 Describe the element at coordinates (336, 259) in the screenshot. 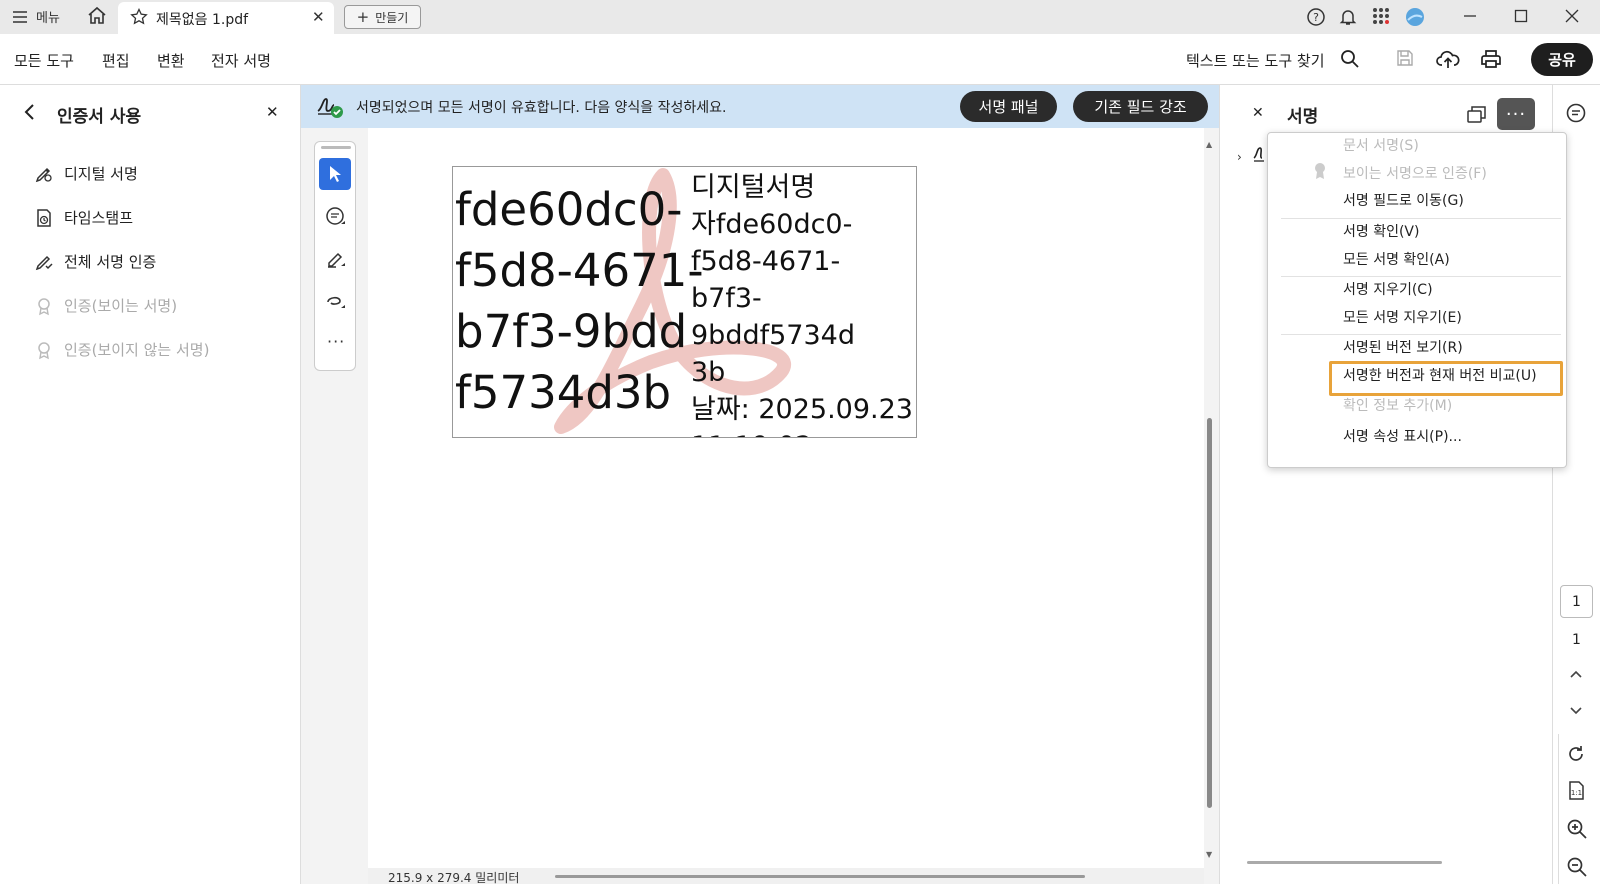

I see `highlighter-icon` at that location.